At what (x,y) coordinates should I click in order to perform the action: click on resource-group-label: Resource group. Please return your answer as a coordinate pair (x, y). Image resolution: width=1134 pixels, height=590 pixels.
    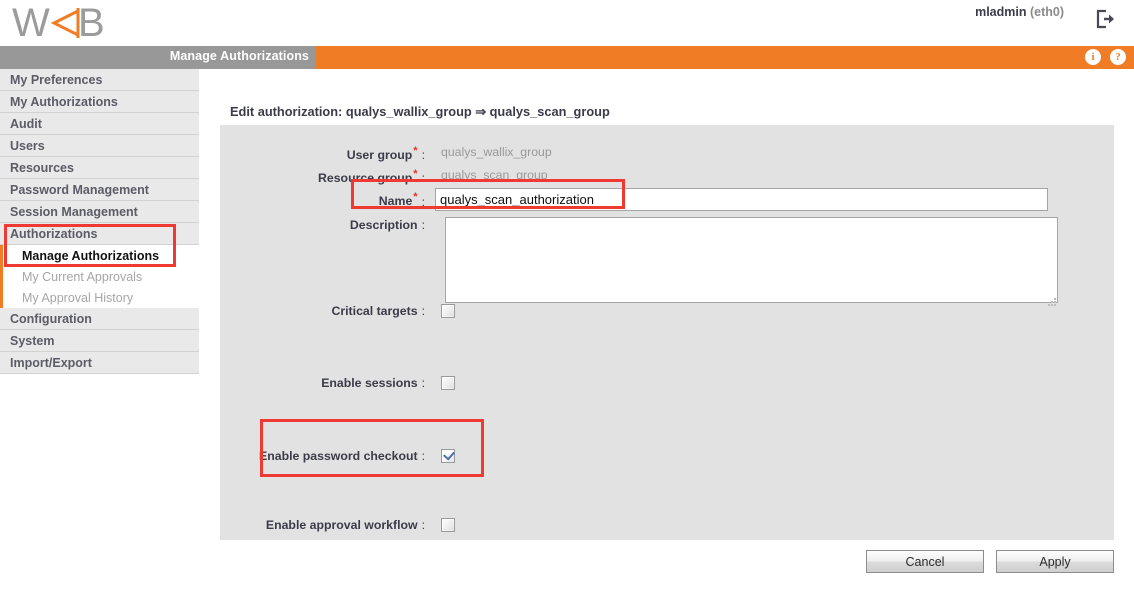
    Looking at the image, I should click on (365, 178).